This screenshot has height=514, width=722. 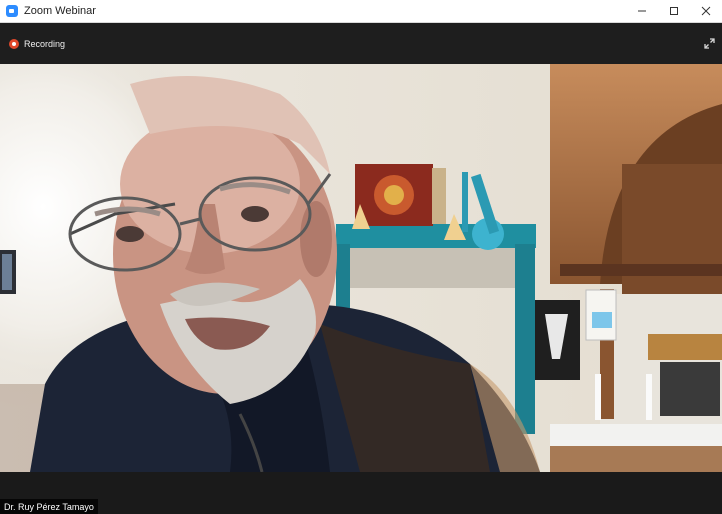 I want to click on minimize-button, so click(x=642, y=11).